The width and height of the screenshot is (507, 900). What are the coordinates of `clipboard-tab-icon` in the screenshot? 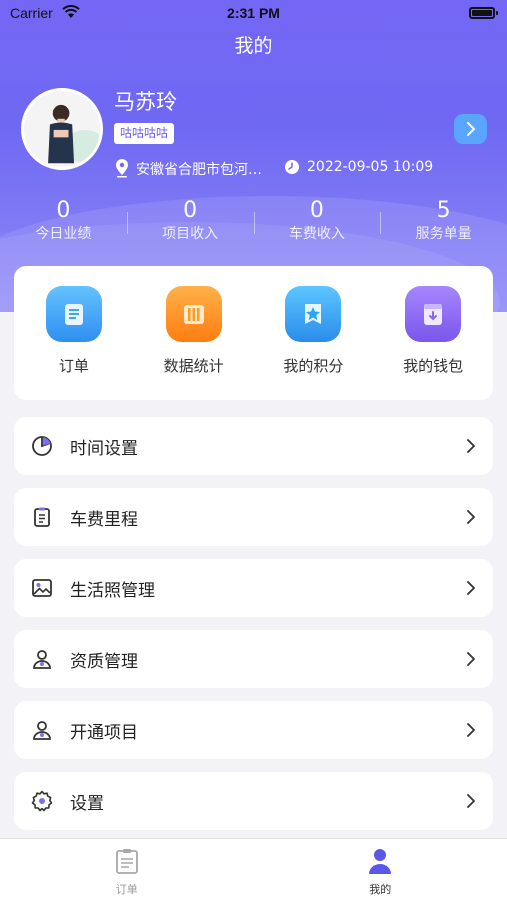 It's located at (126, 861).